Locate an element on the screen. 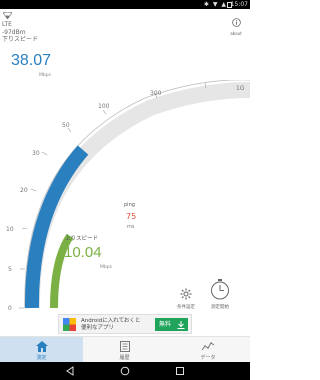  tick-label: 5 is located at coordinates (10, 269).